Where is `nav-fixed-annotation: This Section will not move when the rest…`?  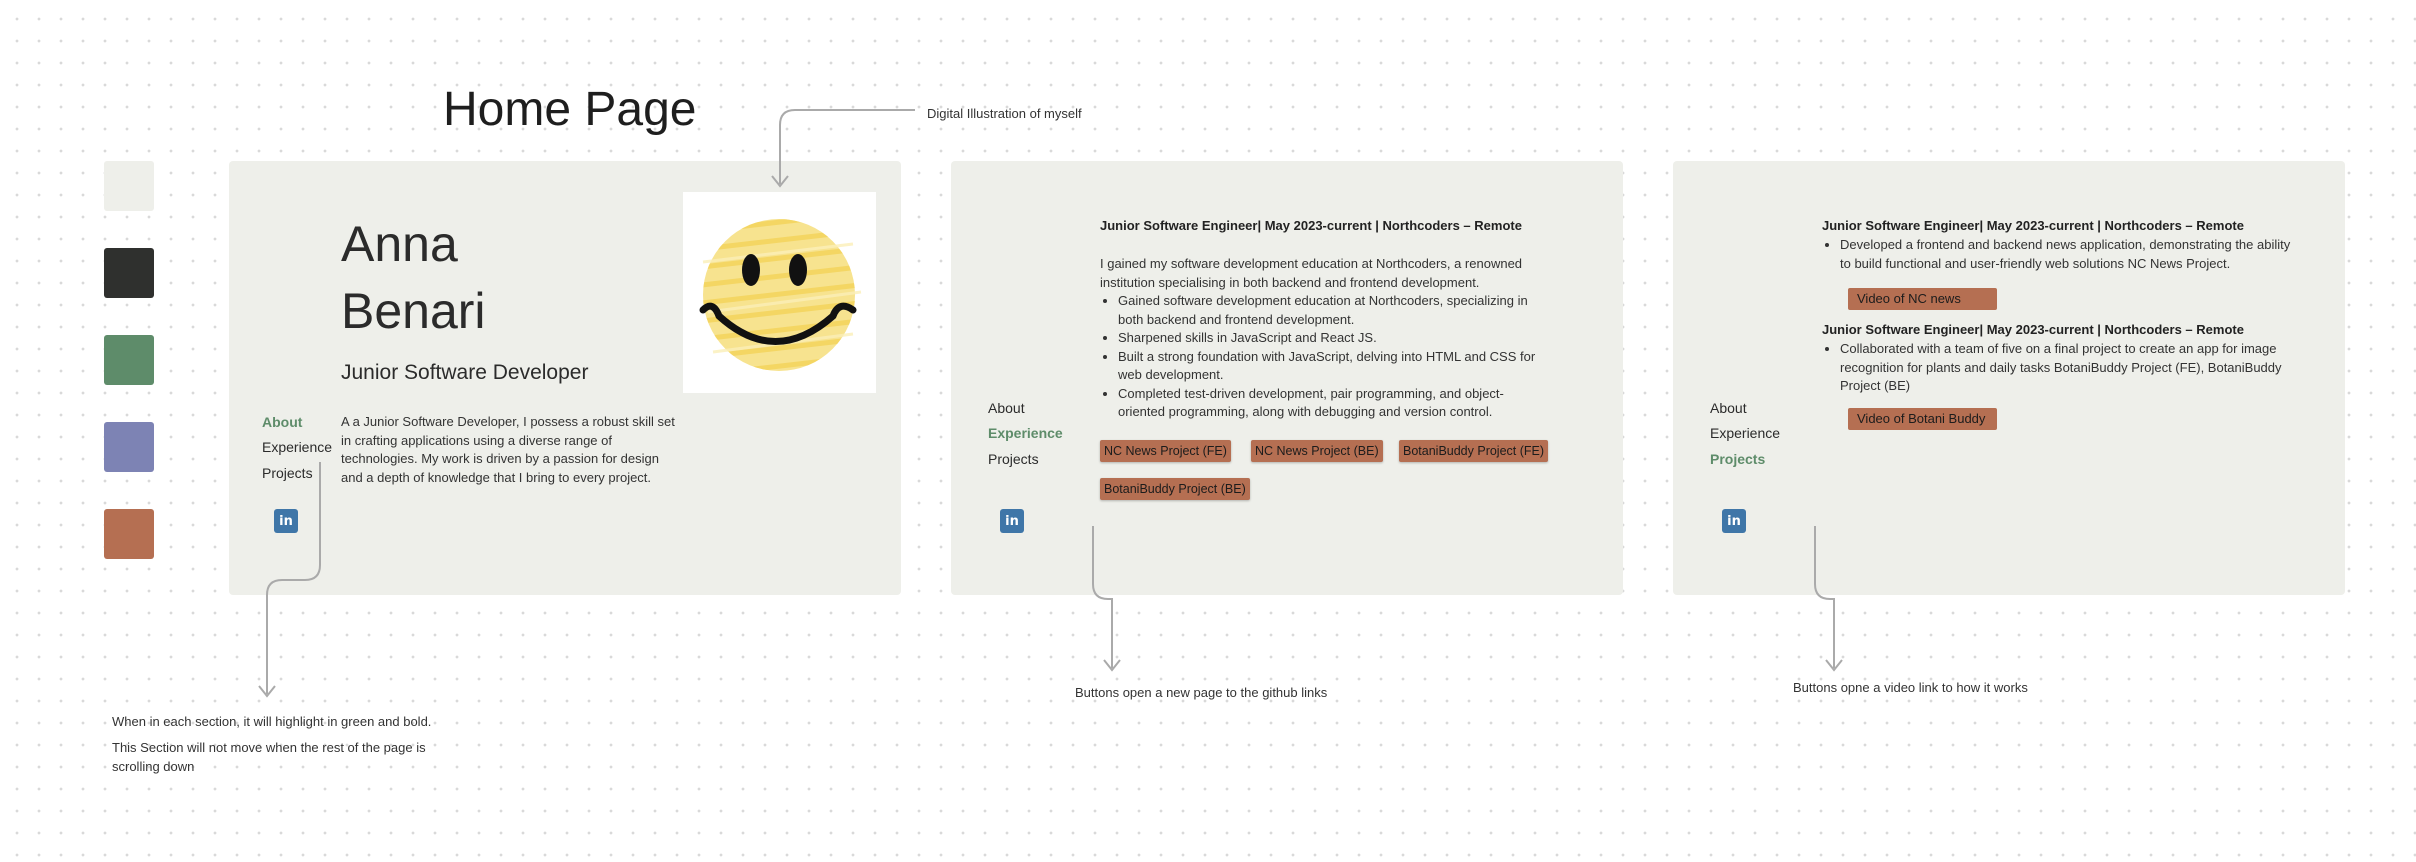 nav-fixed-annotation: This Section will not move when the rest… is located at coordinates (269, 757).